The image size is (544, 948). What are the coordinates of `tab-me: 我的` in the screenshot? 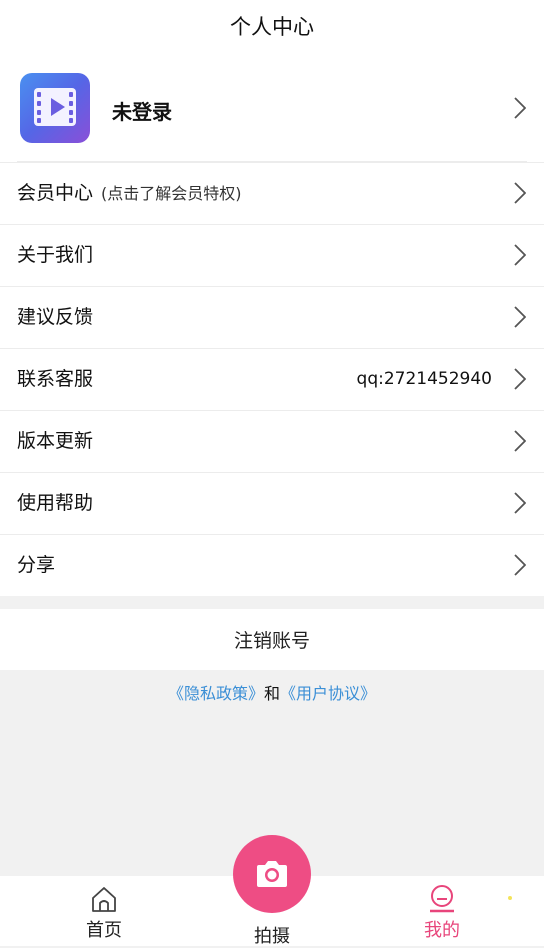 It's located at (442, 911).